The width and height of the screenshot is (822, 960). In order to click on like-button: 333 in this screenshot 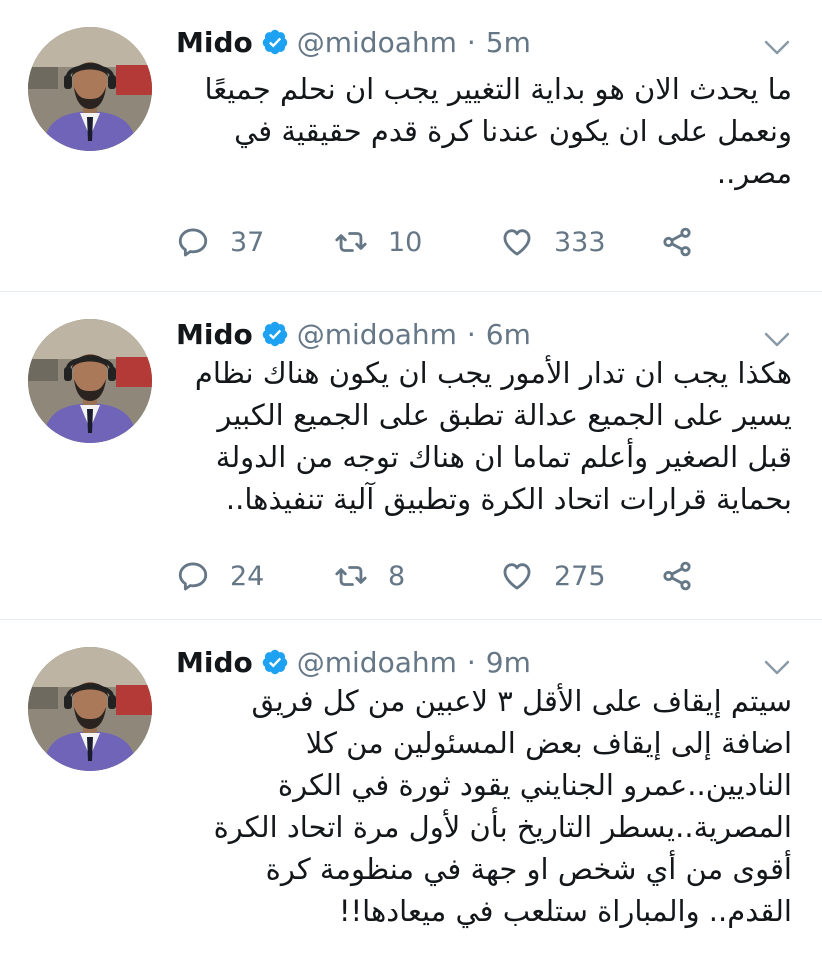, I will do `click(580, 242)`.